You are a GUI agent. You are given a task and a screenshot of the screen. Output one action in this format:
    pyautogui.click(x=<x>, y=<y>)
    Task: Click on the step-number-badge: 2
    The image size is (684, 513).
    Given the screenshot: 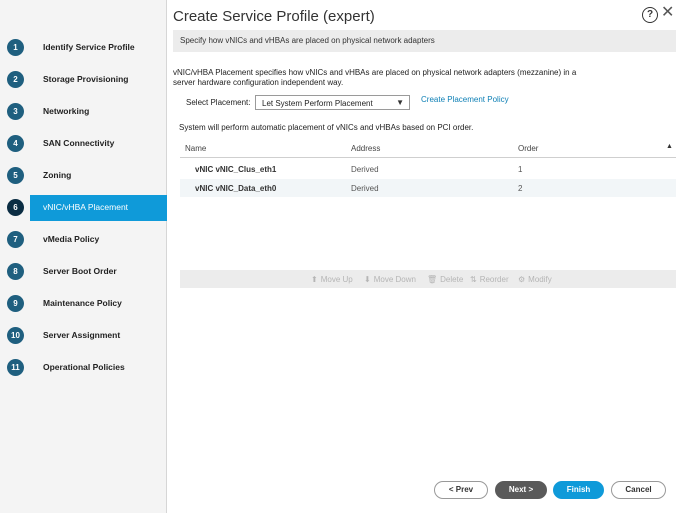 What is the action you would take?
    pyautogui.click(x=15, y=79)
    